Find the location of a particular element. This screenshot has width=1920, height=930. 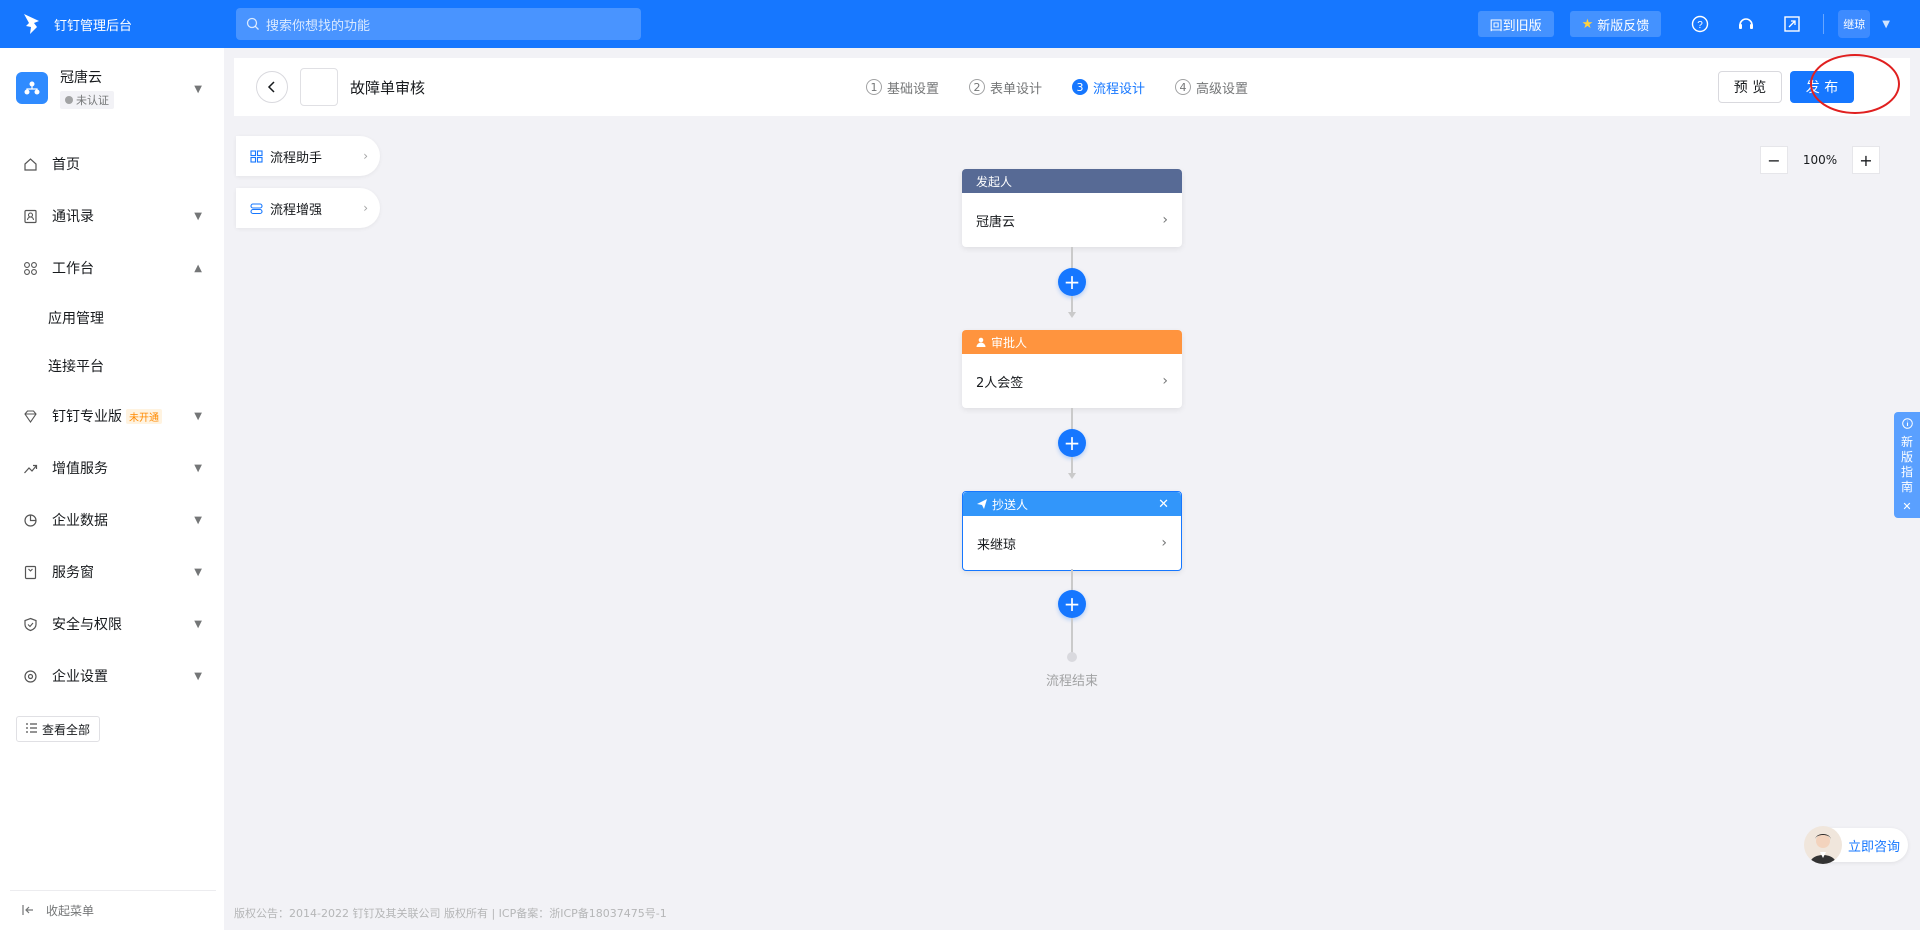

zoom-in-button: + is located at coordinates (1866, 160).